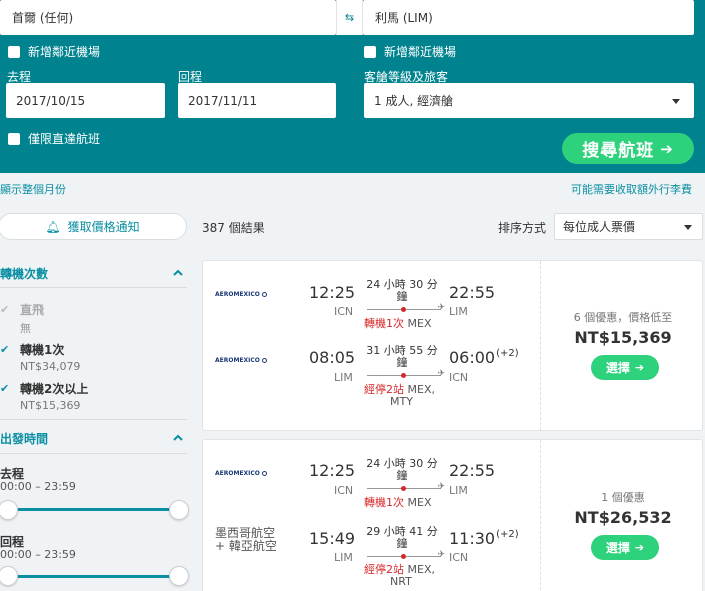  Describe the element at coordinates (420, 52) in the screenshot. I see `nearby-dest-label: 新增鄰近機場` at that location.